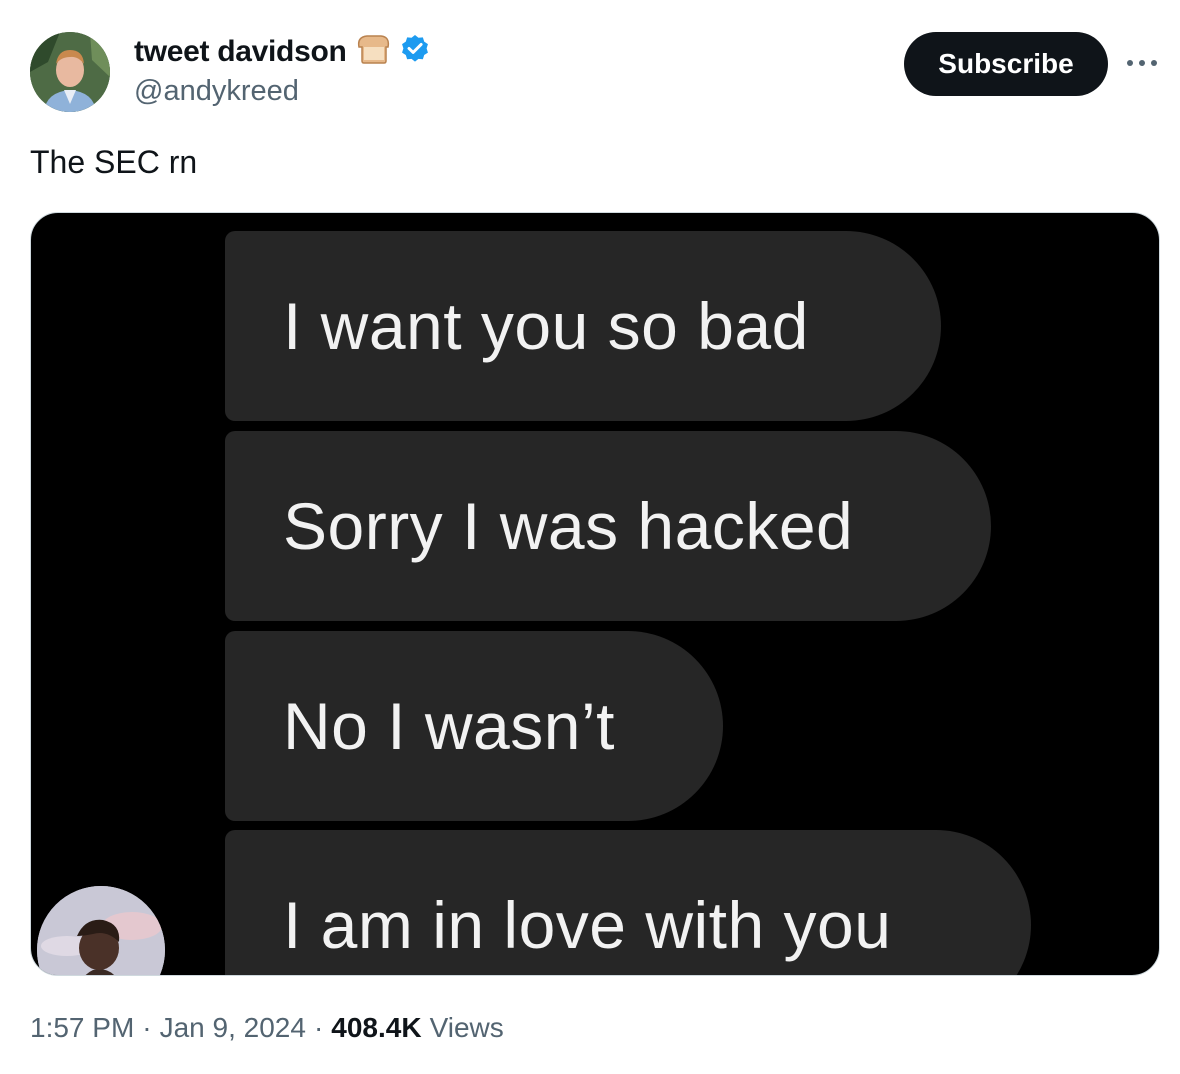 The image size is (1180, 1074). I want to click on message-text: Sorry I was hacked, so click(568, 526).